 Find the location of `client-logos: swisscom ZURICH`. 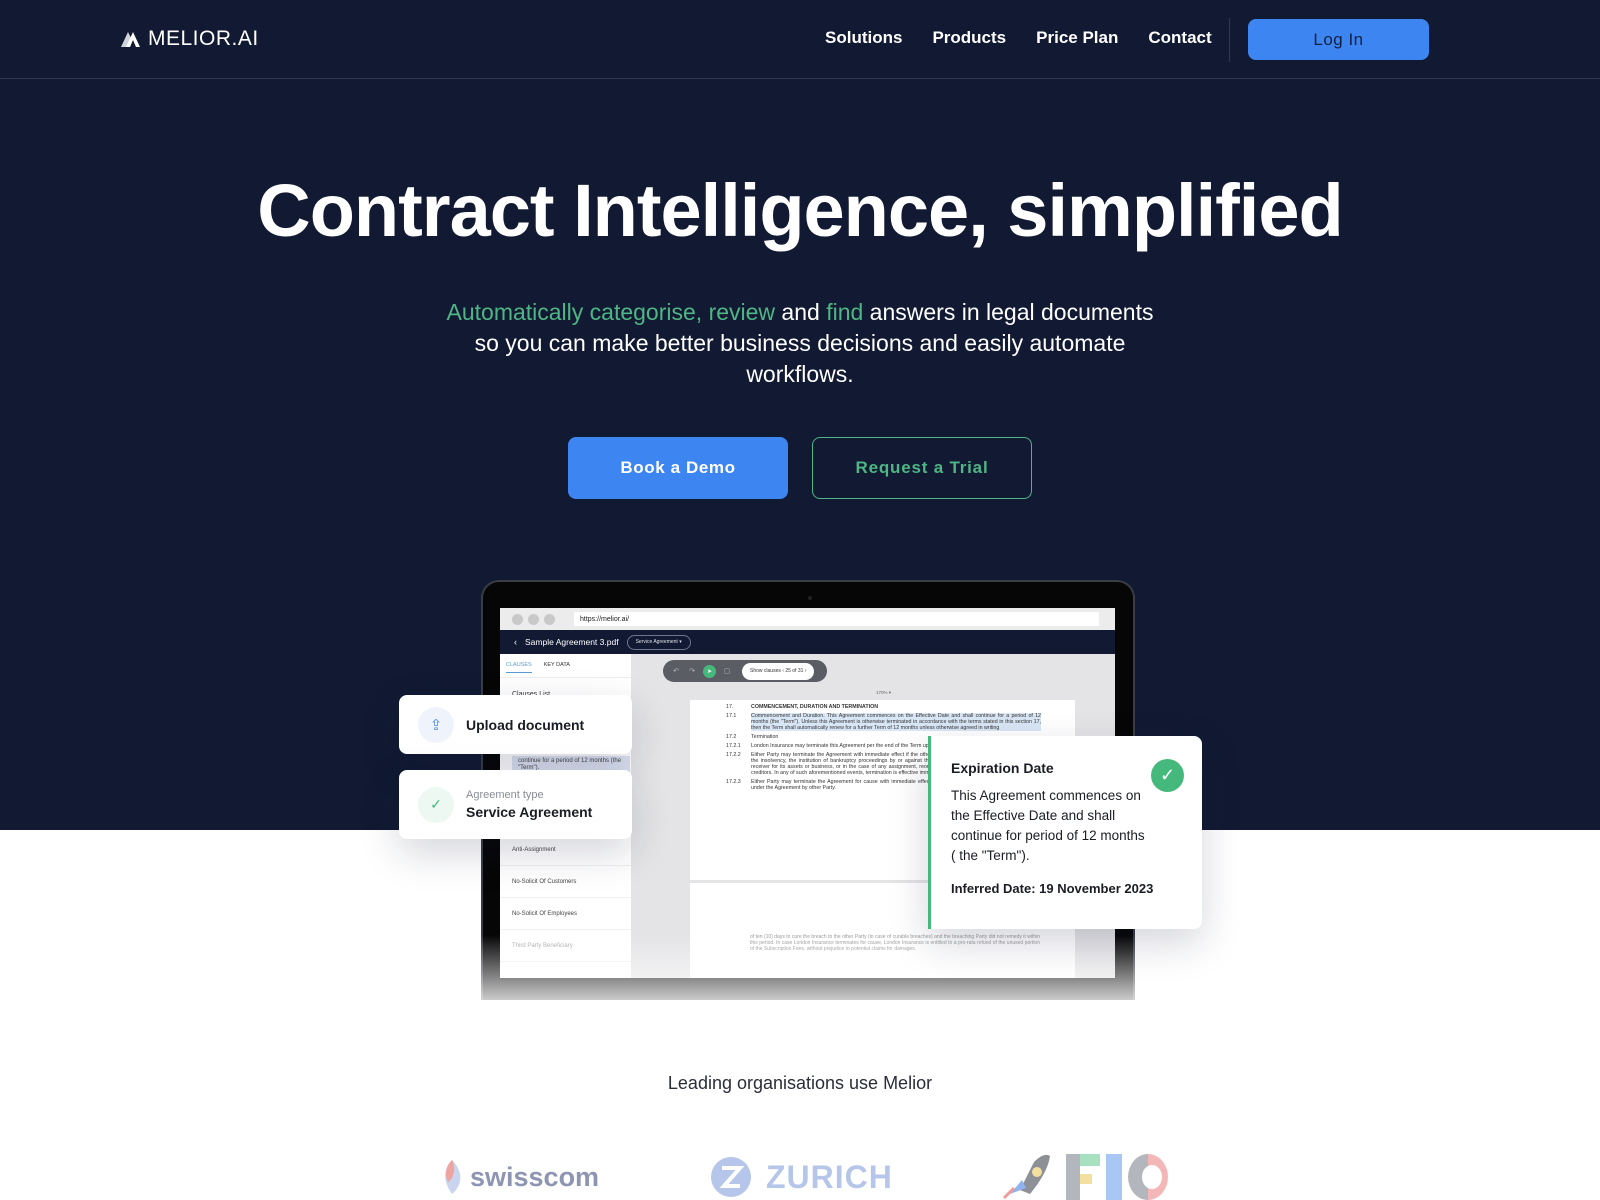

client-logos: swisscom ZURICH is located at coordinates (800, 1175).